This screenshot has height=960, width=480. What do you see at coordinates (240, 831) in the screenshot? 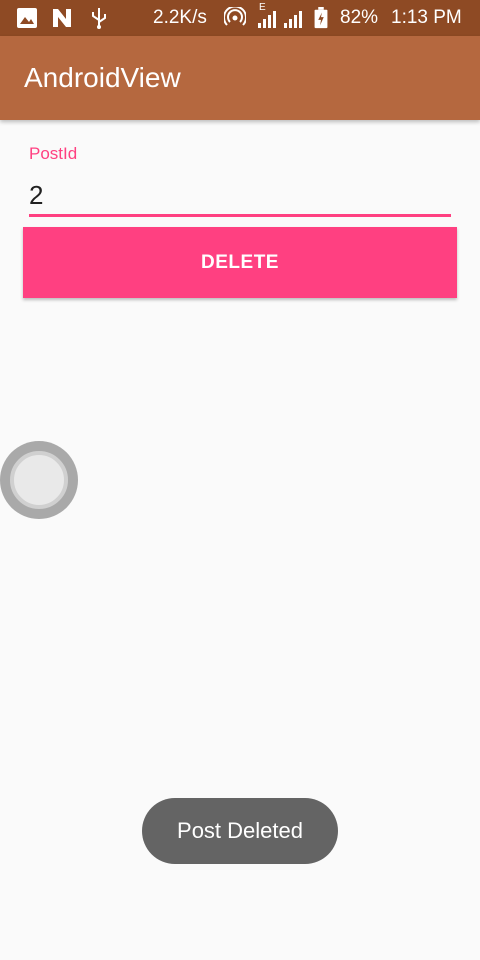
I see `toast-message: Post Deleted` at bounding box center [240, 831].